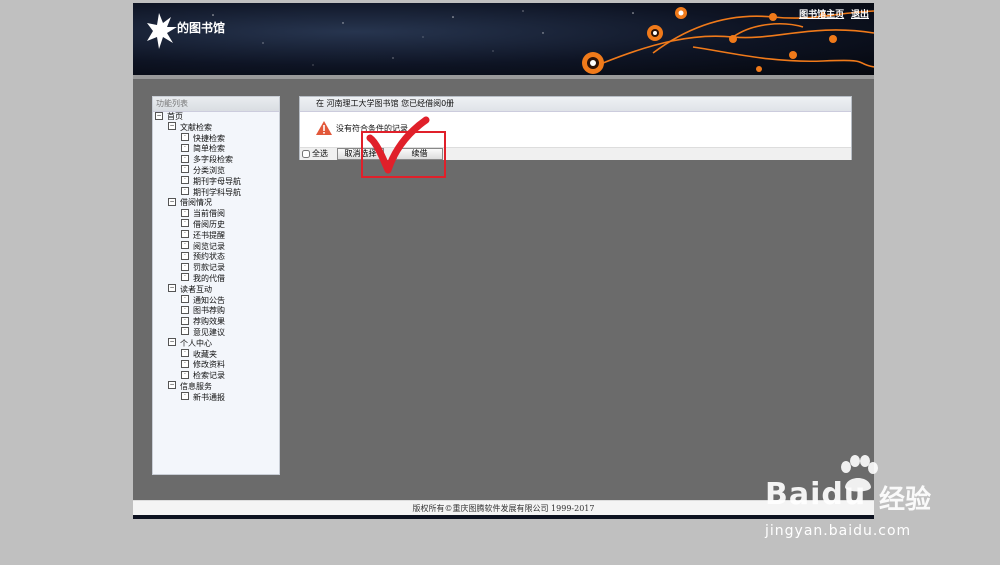  What do you see at coordinates (306, 153) in the screenshot?
I see `select-all-checkbox` at bounding box center [306, 153].